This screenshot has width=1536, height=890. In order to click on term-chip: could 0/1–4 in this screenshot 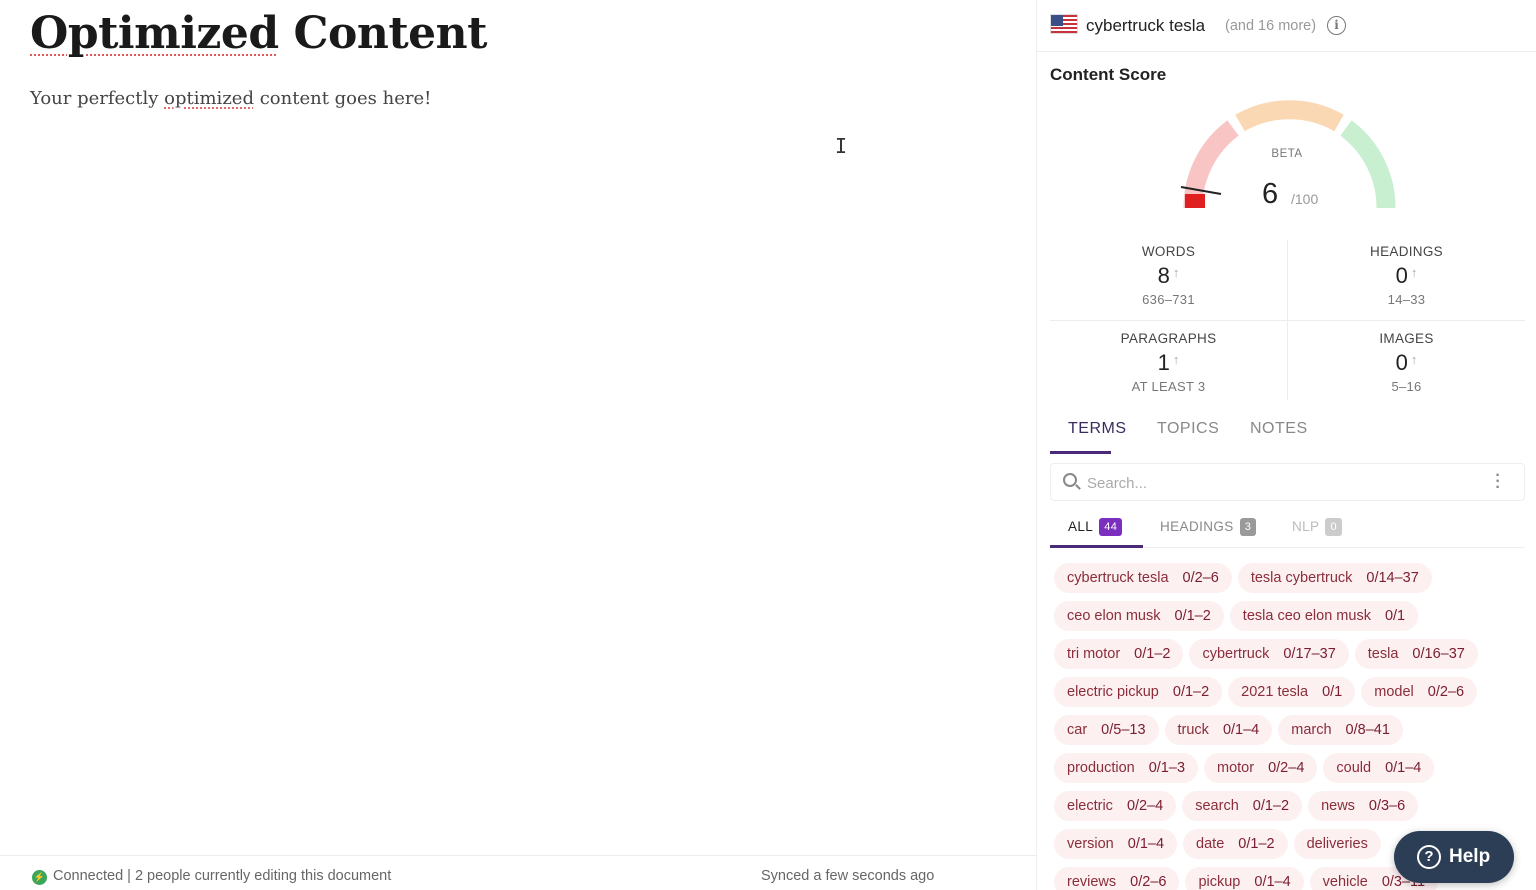, I will do `click(1379, 768)`.